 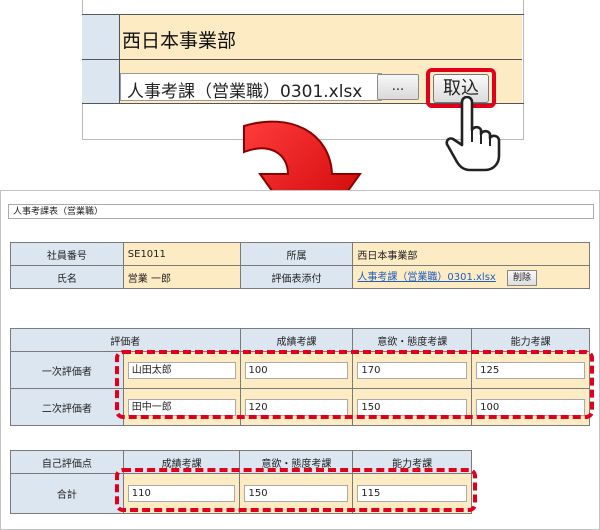 I want to click on evaluator-header: 評価者, so click(x=125, y=340).